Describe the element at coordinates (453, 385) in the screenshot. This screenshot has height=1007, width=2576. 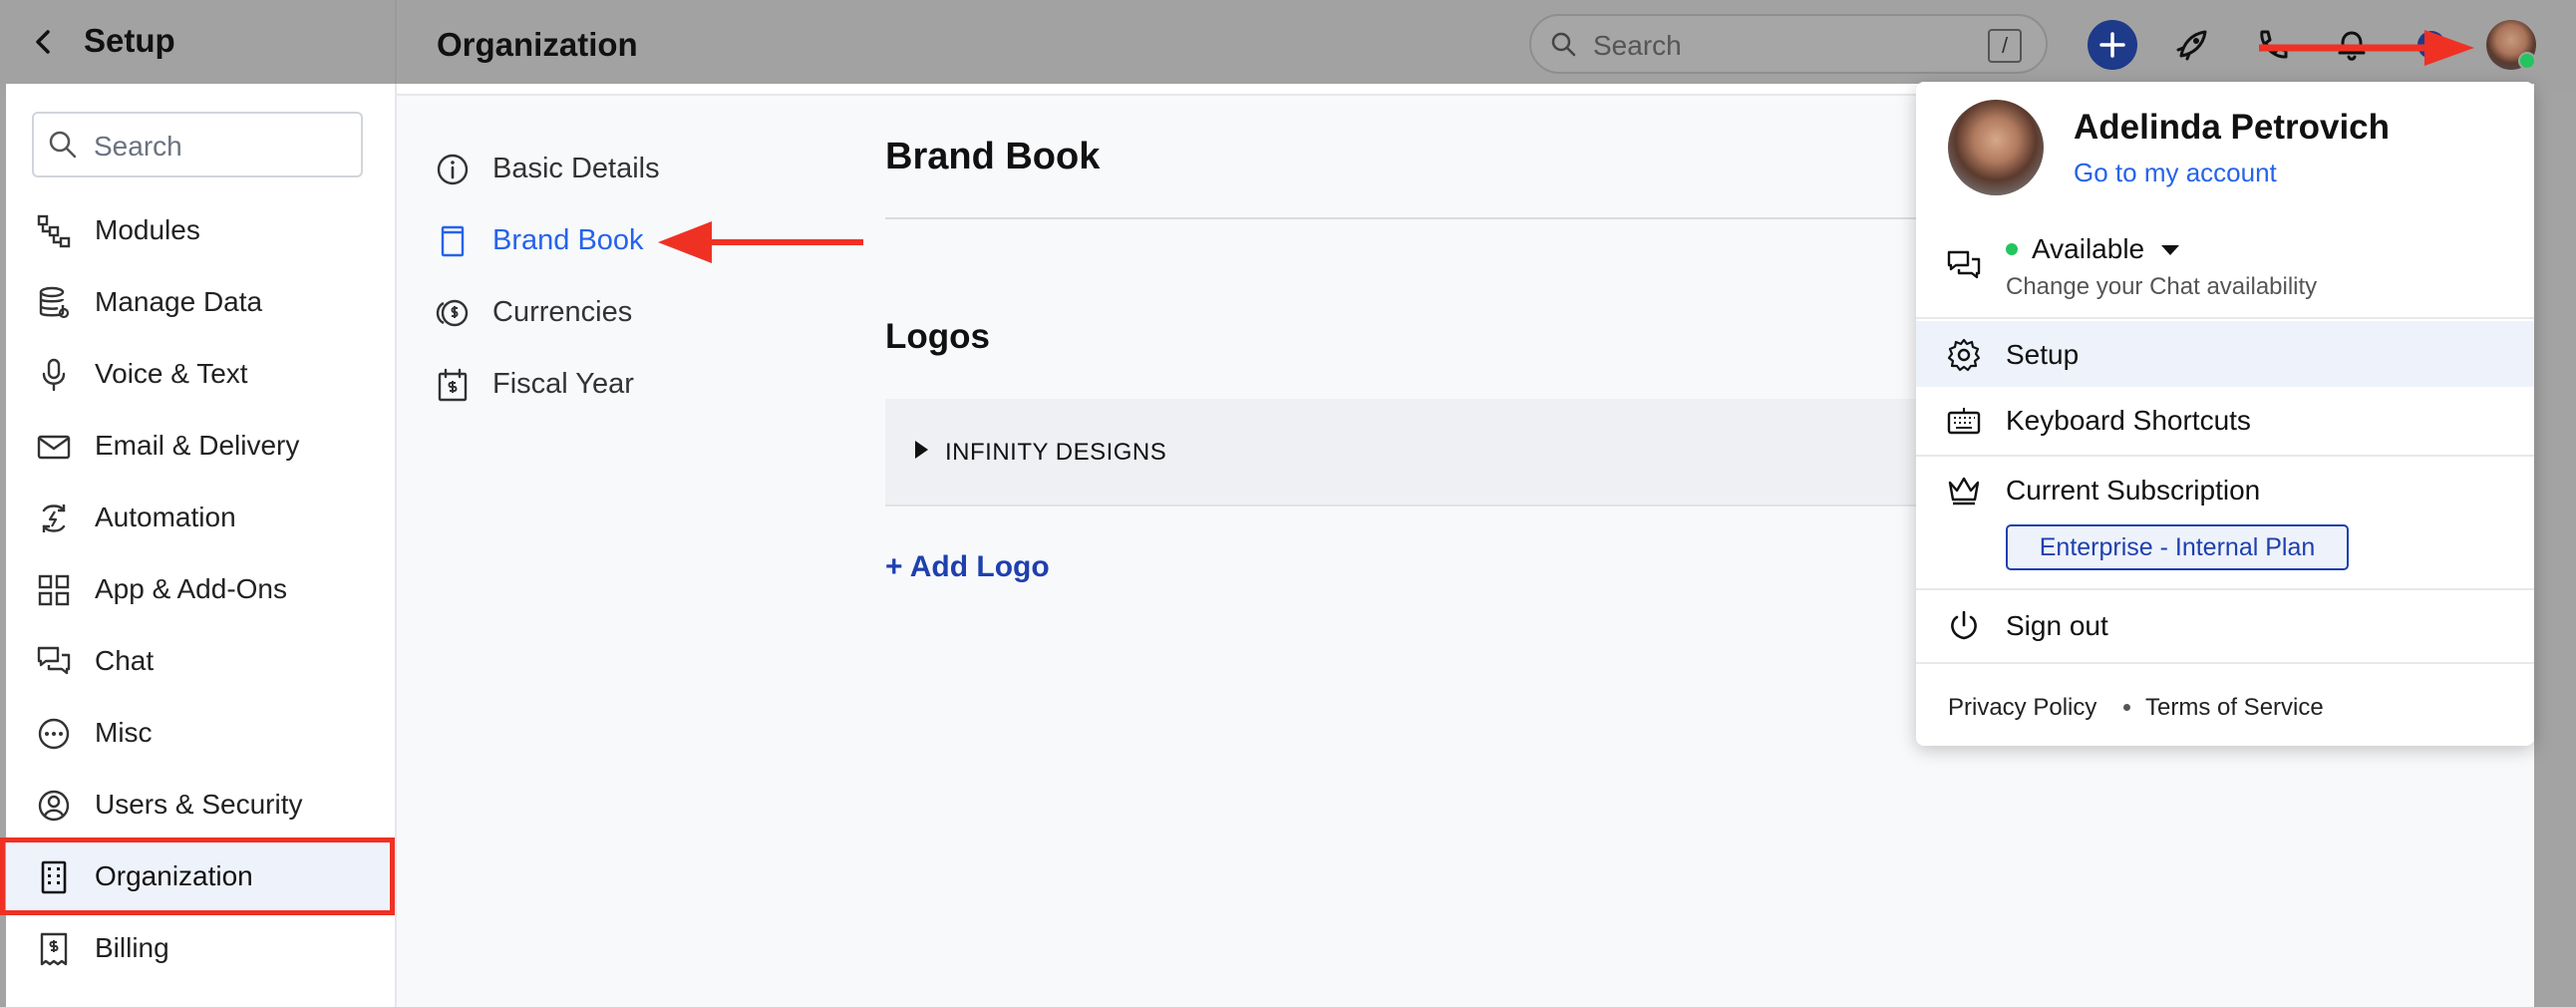
I see `calendar-icon` at that location.